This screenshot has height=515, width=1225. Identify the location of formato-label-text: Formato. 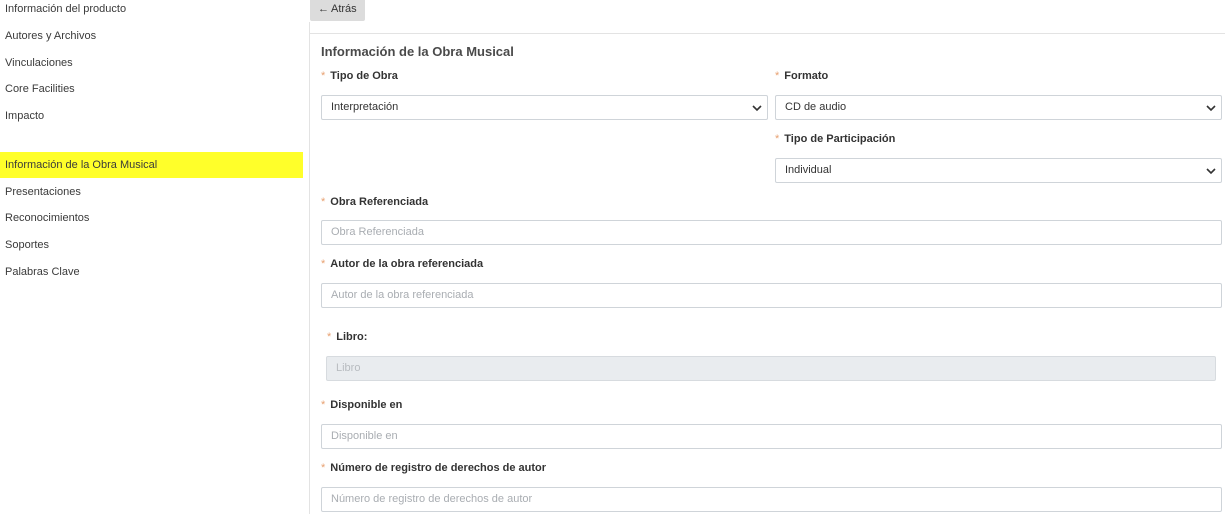
(806, 76).